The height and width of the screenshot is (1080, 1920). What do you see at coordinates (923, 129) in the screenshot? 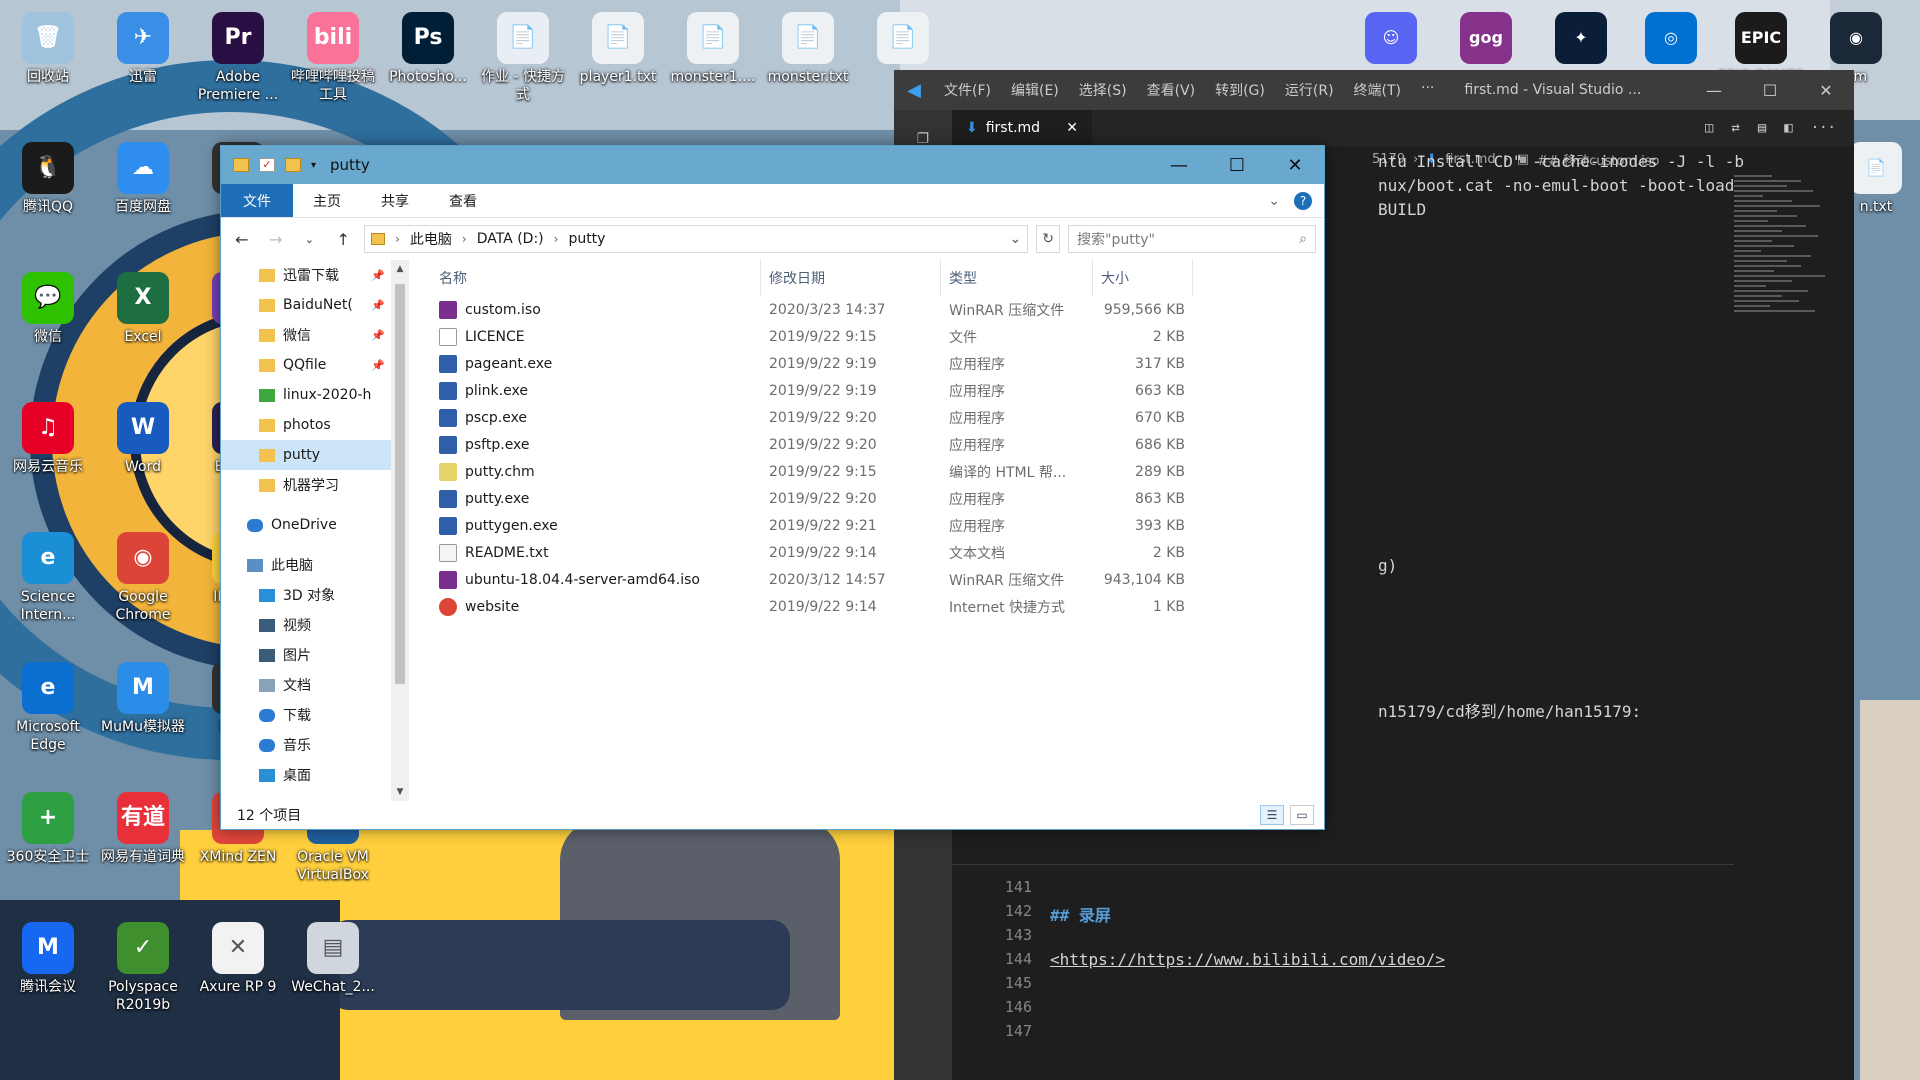
I see `explorer-view-icon: ❐` at bounding box center [923, 129].